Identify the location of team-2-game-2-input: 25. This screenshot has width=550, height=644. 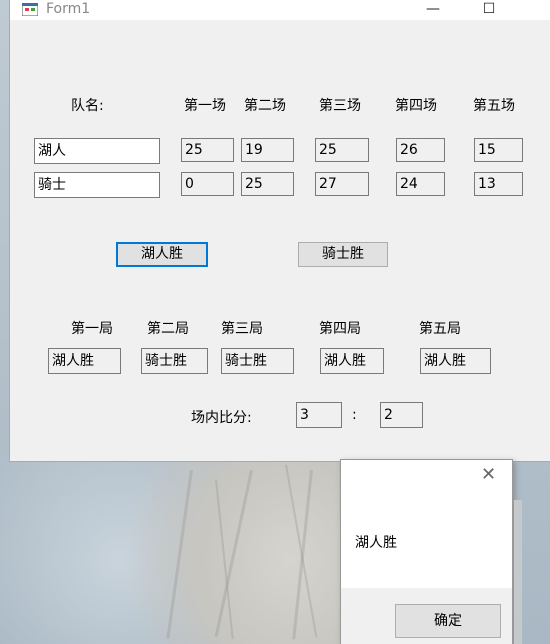
(267, 184).